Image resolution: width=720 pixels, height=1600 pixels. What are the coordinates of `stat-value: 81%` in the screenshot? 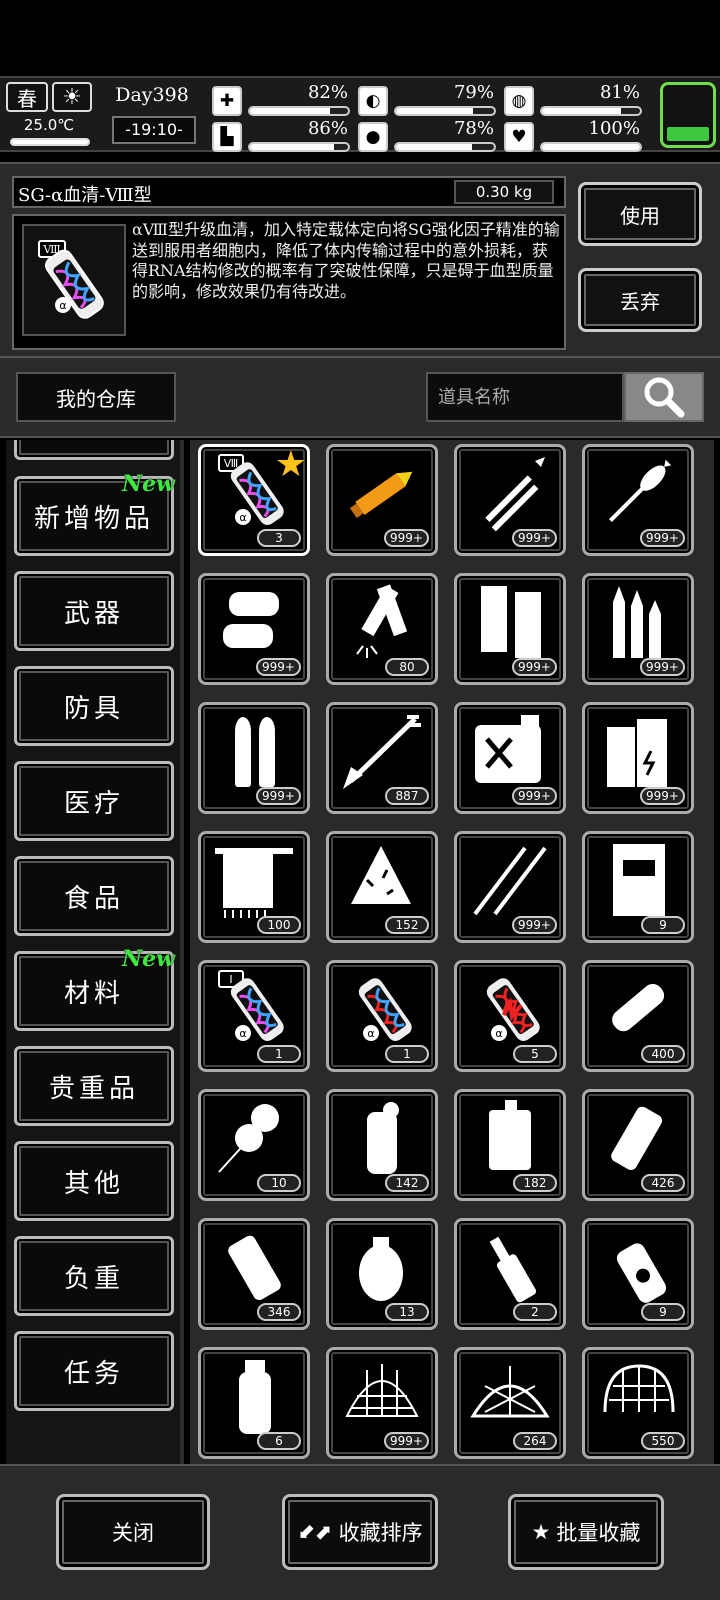 It's located at (619, 92).